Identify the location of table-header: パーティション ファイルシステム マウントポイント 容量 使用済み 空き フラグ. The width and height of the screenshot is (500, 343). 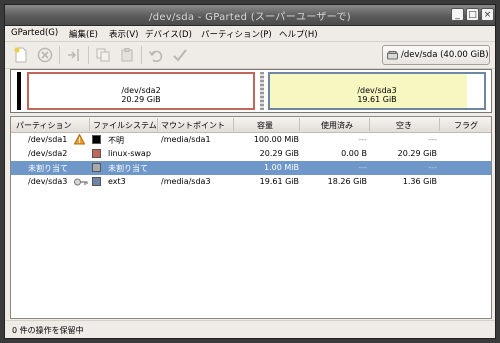
(251, 125).